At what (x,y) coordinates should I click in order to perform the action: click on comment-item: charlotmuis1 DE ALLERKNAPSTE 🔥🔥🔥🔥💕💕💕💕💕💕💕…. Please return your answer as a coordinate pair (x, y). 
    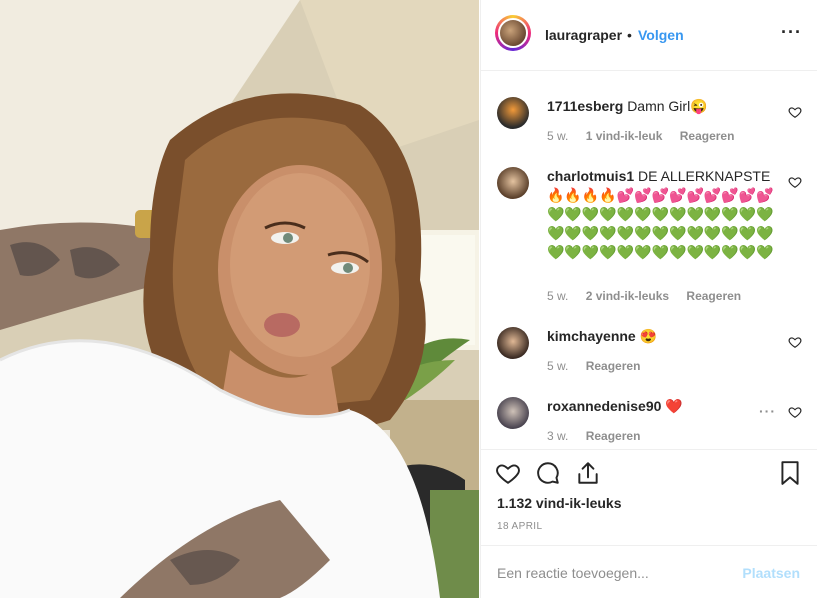
    Looking at the image, I should click on (649, 237).